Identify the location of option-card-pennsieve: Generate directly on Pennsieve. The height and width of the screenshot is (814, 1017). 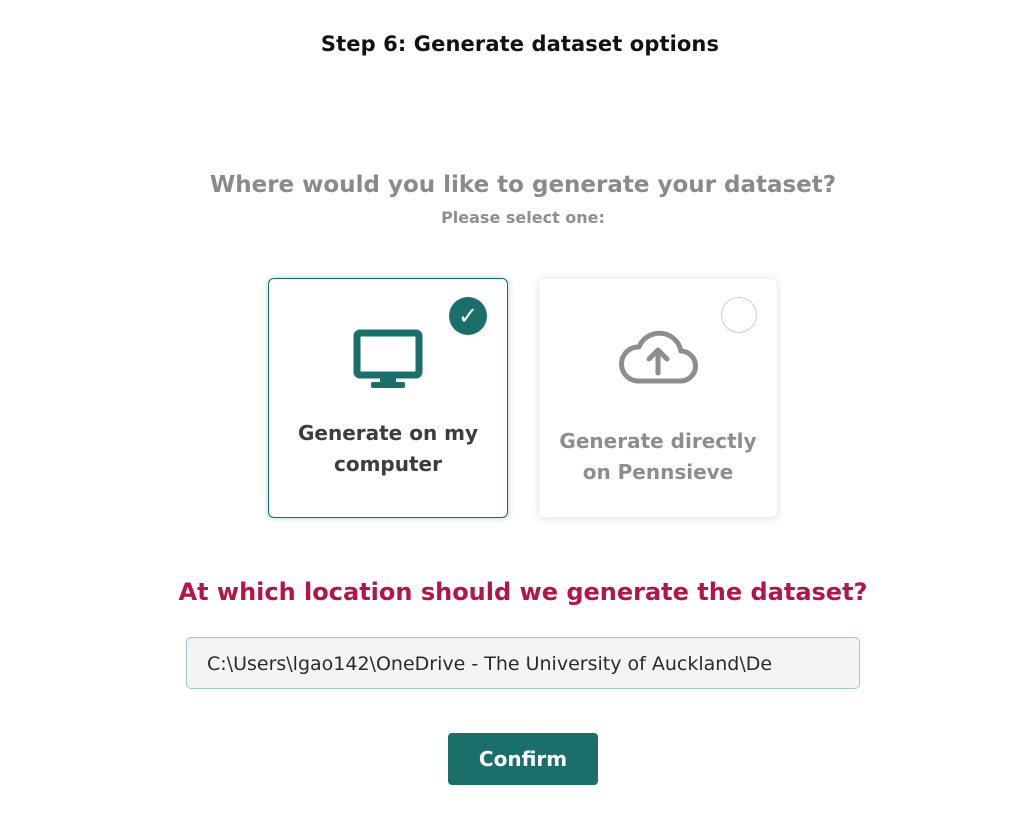
(658, 398).